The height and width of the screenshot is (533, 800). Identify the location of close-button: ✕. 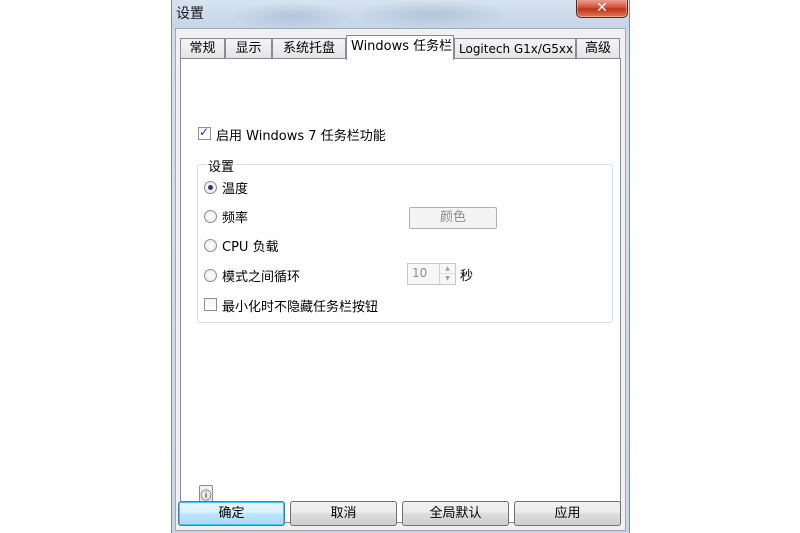
(602, 9).